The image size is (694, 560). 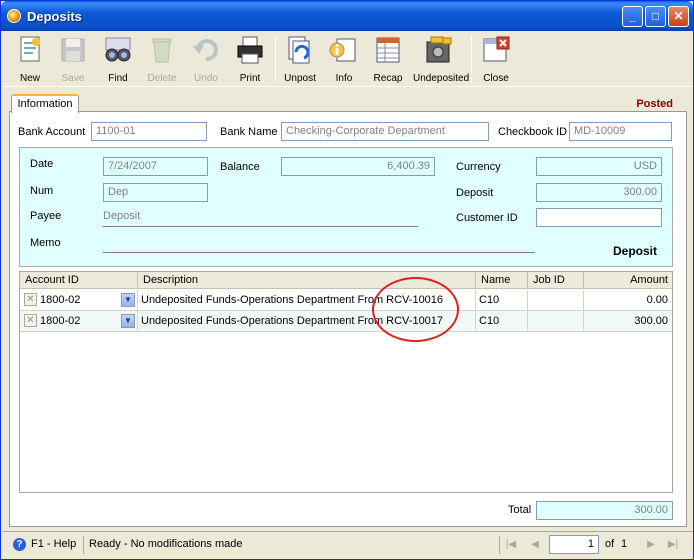 I want to click on window-title: Deposits, so click(x=54, y=16).